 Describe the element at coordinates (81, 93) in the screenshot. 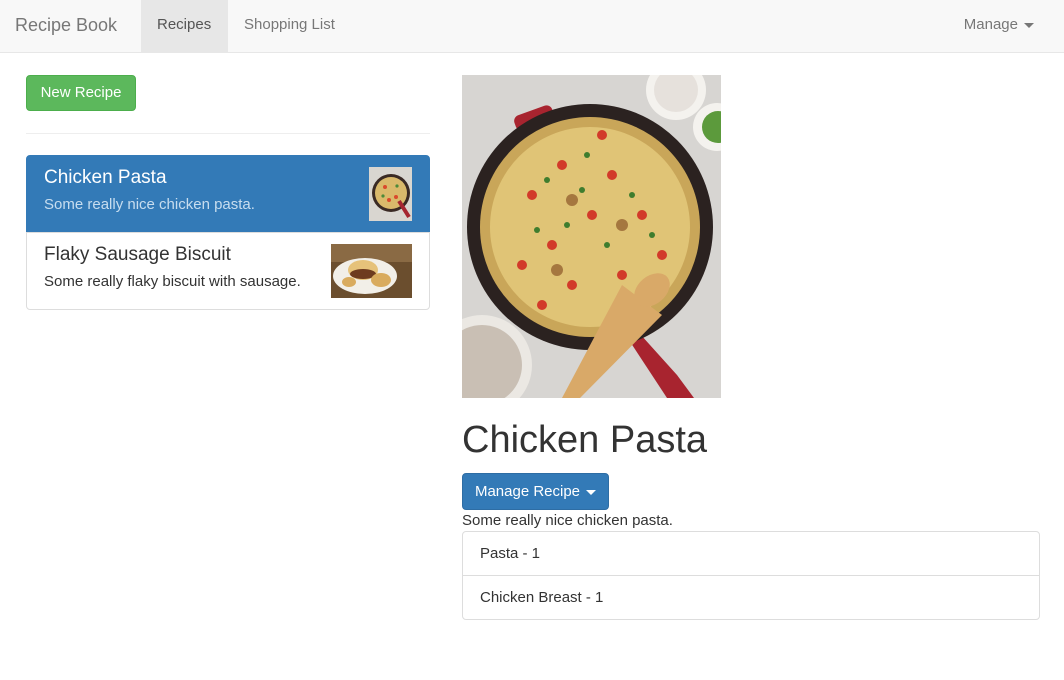

I see `new-recipe-button: New Recipe` at that location.